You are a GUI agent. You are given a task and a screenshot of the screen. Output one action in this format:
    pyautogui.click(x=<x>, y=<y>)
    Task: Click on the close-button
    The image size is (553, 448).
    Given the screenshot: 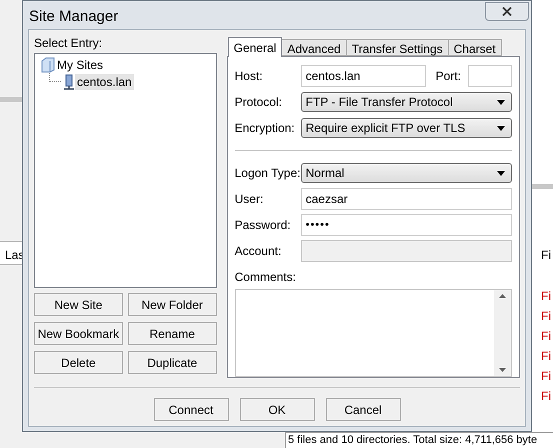 What is the action you would take?
    pyautogui.click(x=507, y=11)
    